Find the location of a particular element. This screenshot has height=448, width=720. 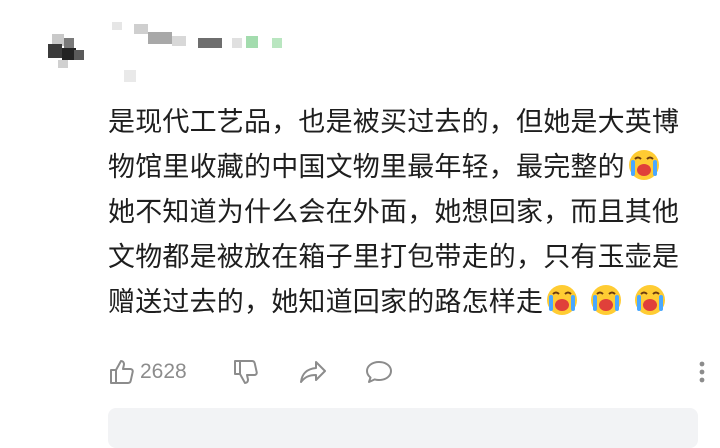

avatar is located at coordinates (67, 52).